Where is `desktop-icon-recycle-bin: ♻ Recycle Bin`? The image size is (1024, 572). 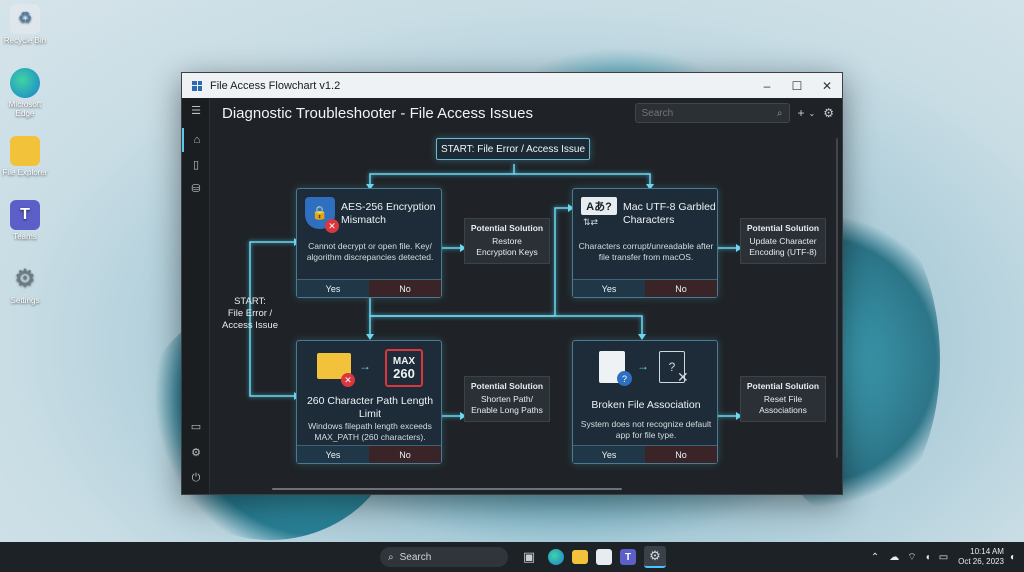 desktop-icon-recycle-bin: ♻ Recycle Bin is located at coordinates (25, 24).